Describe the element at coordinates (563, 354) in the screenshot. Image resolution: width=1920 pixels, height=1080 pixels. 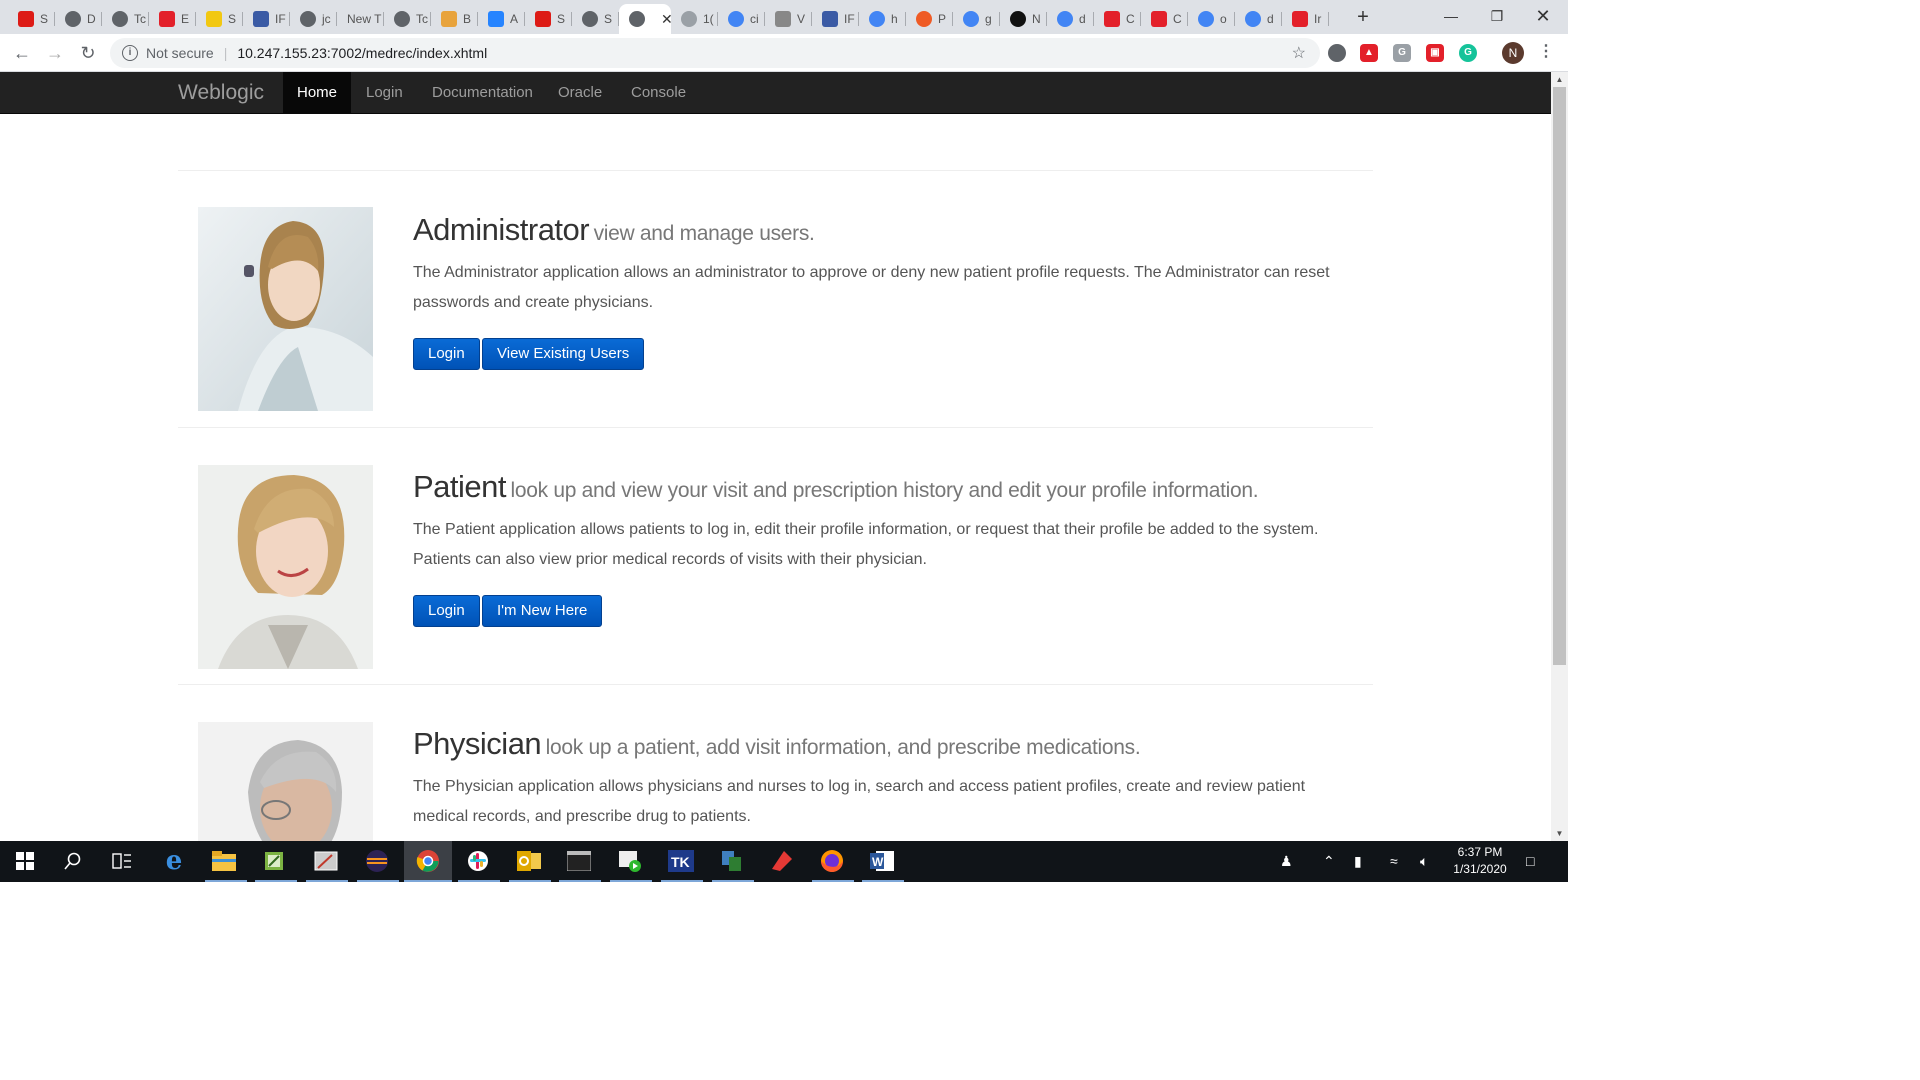
I see `view-existing-users-button: View Existing Users` at that location.